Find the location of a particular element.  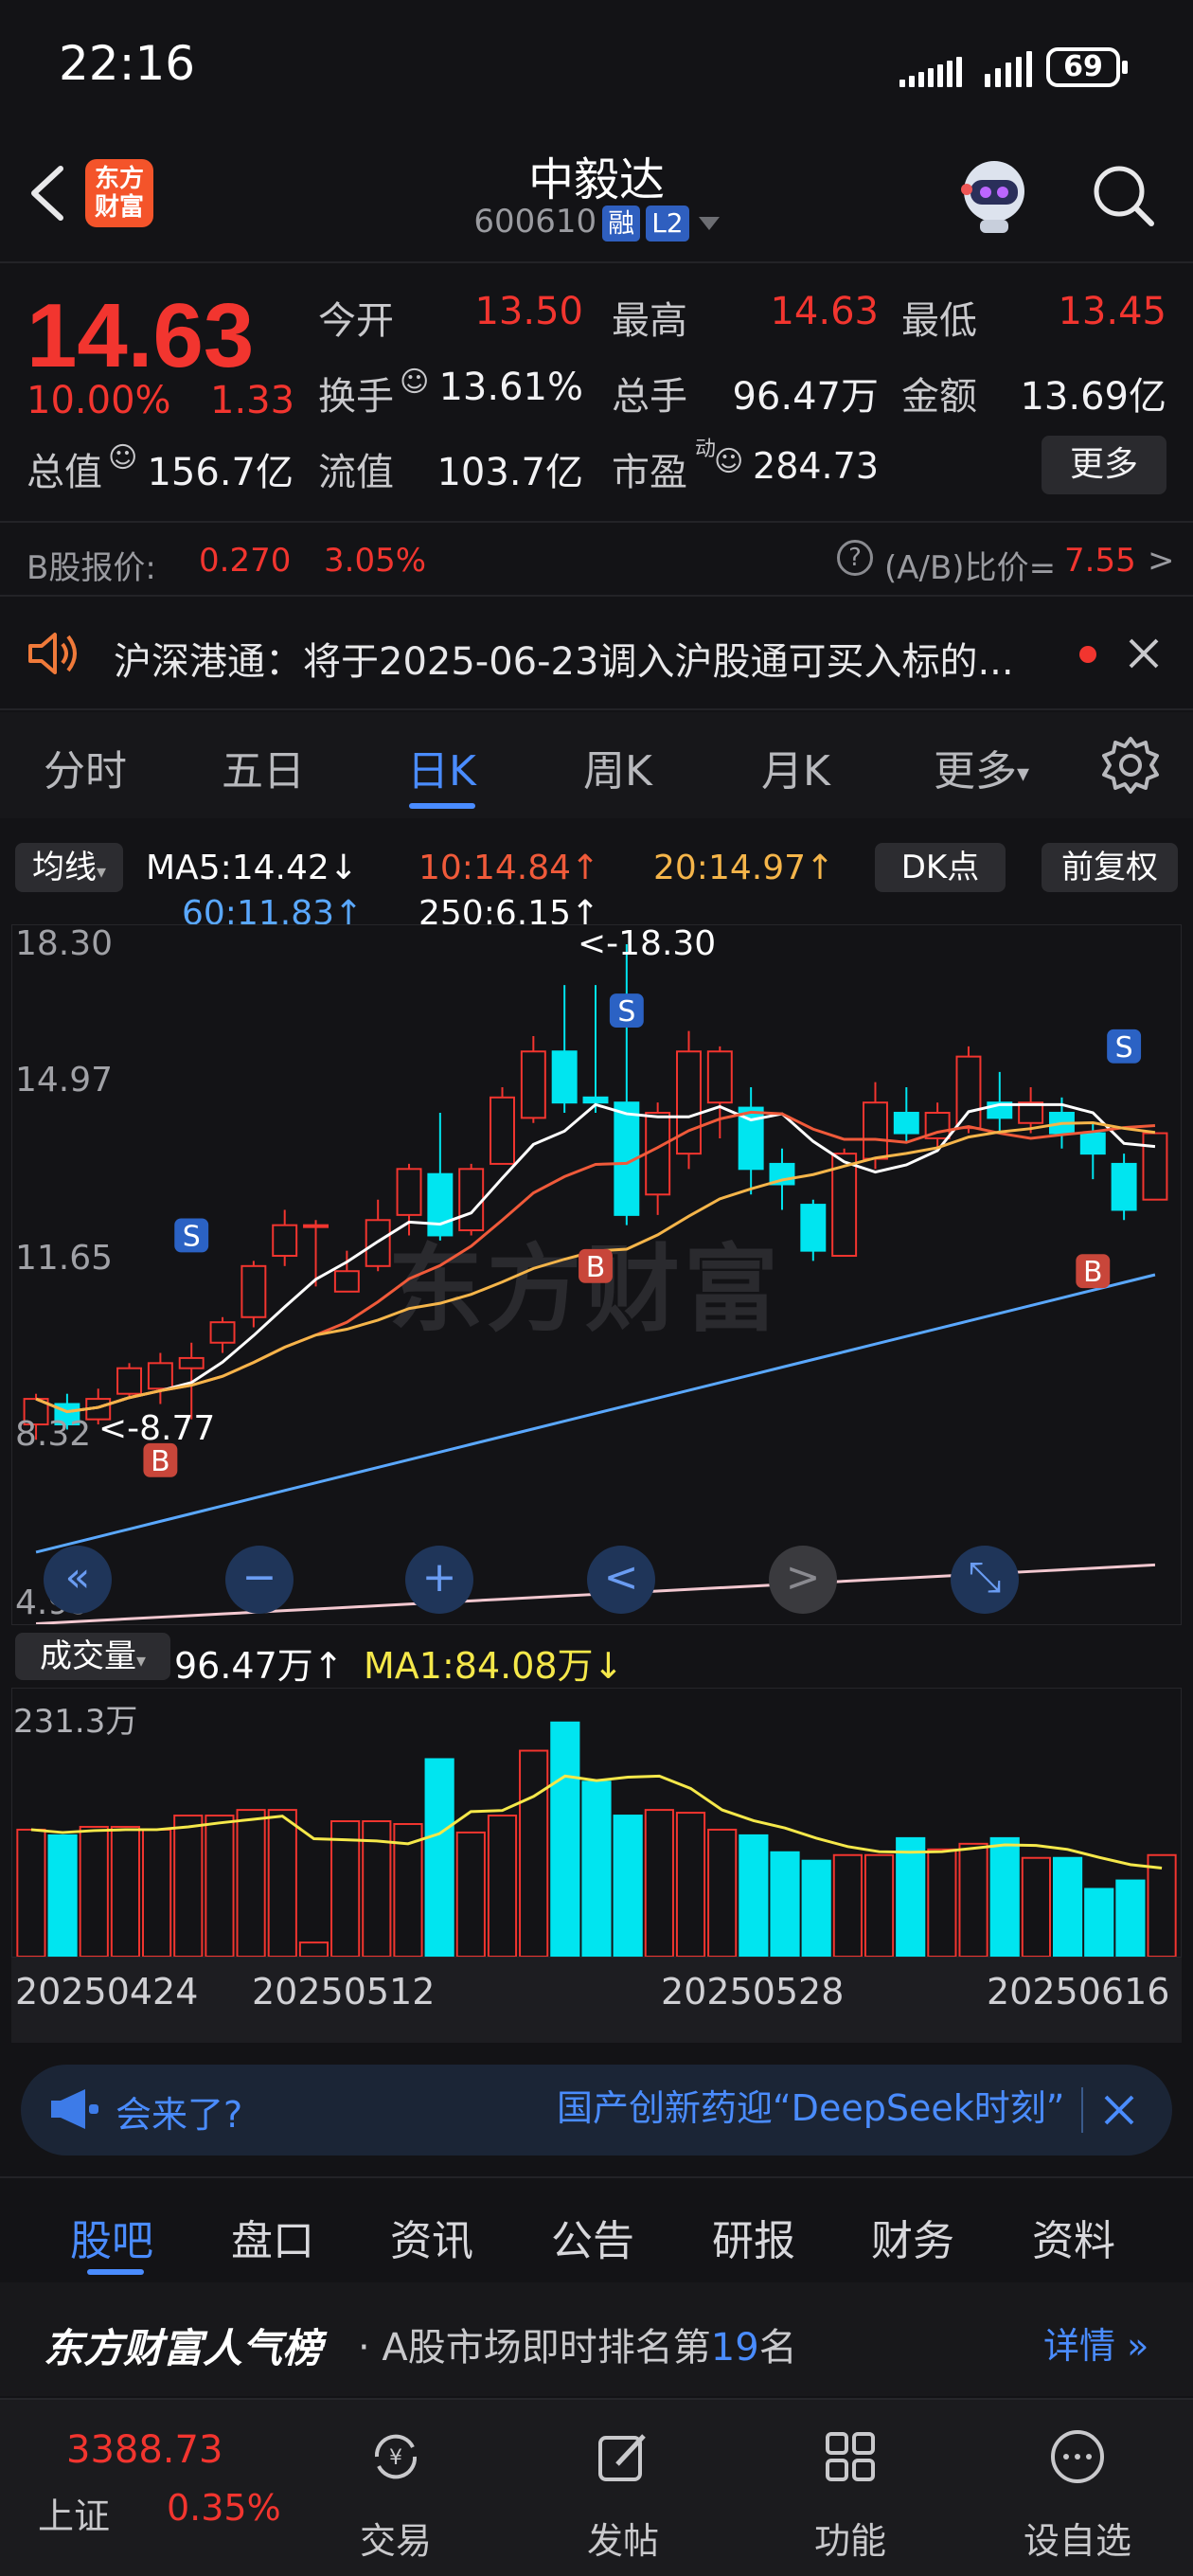

open-value: 13.50 is located at coordinates (528, 311).